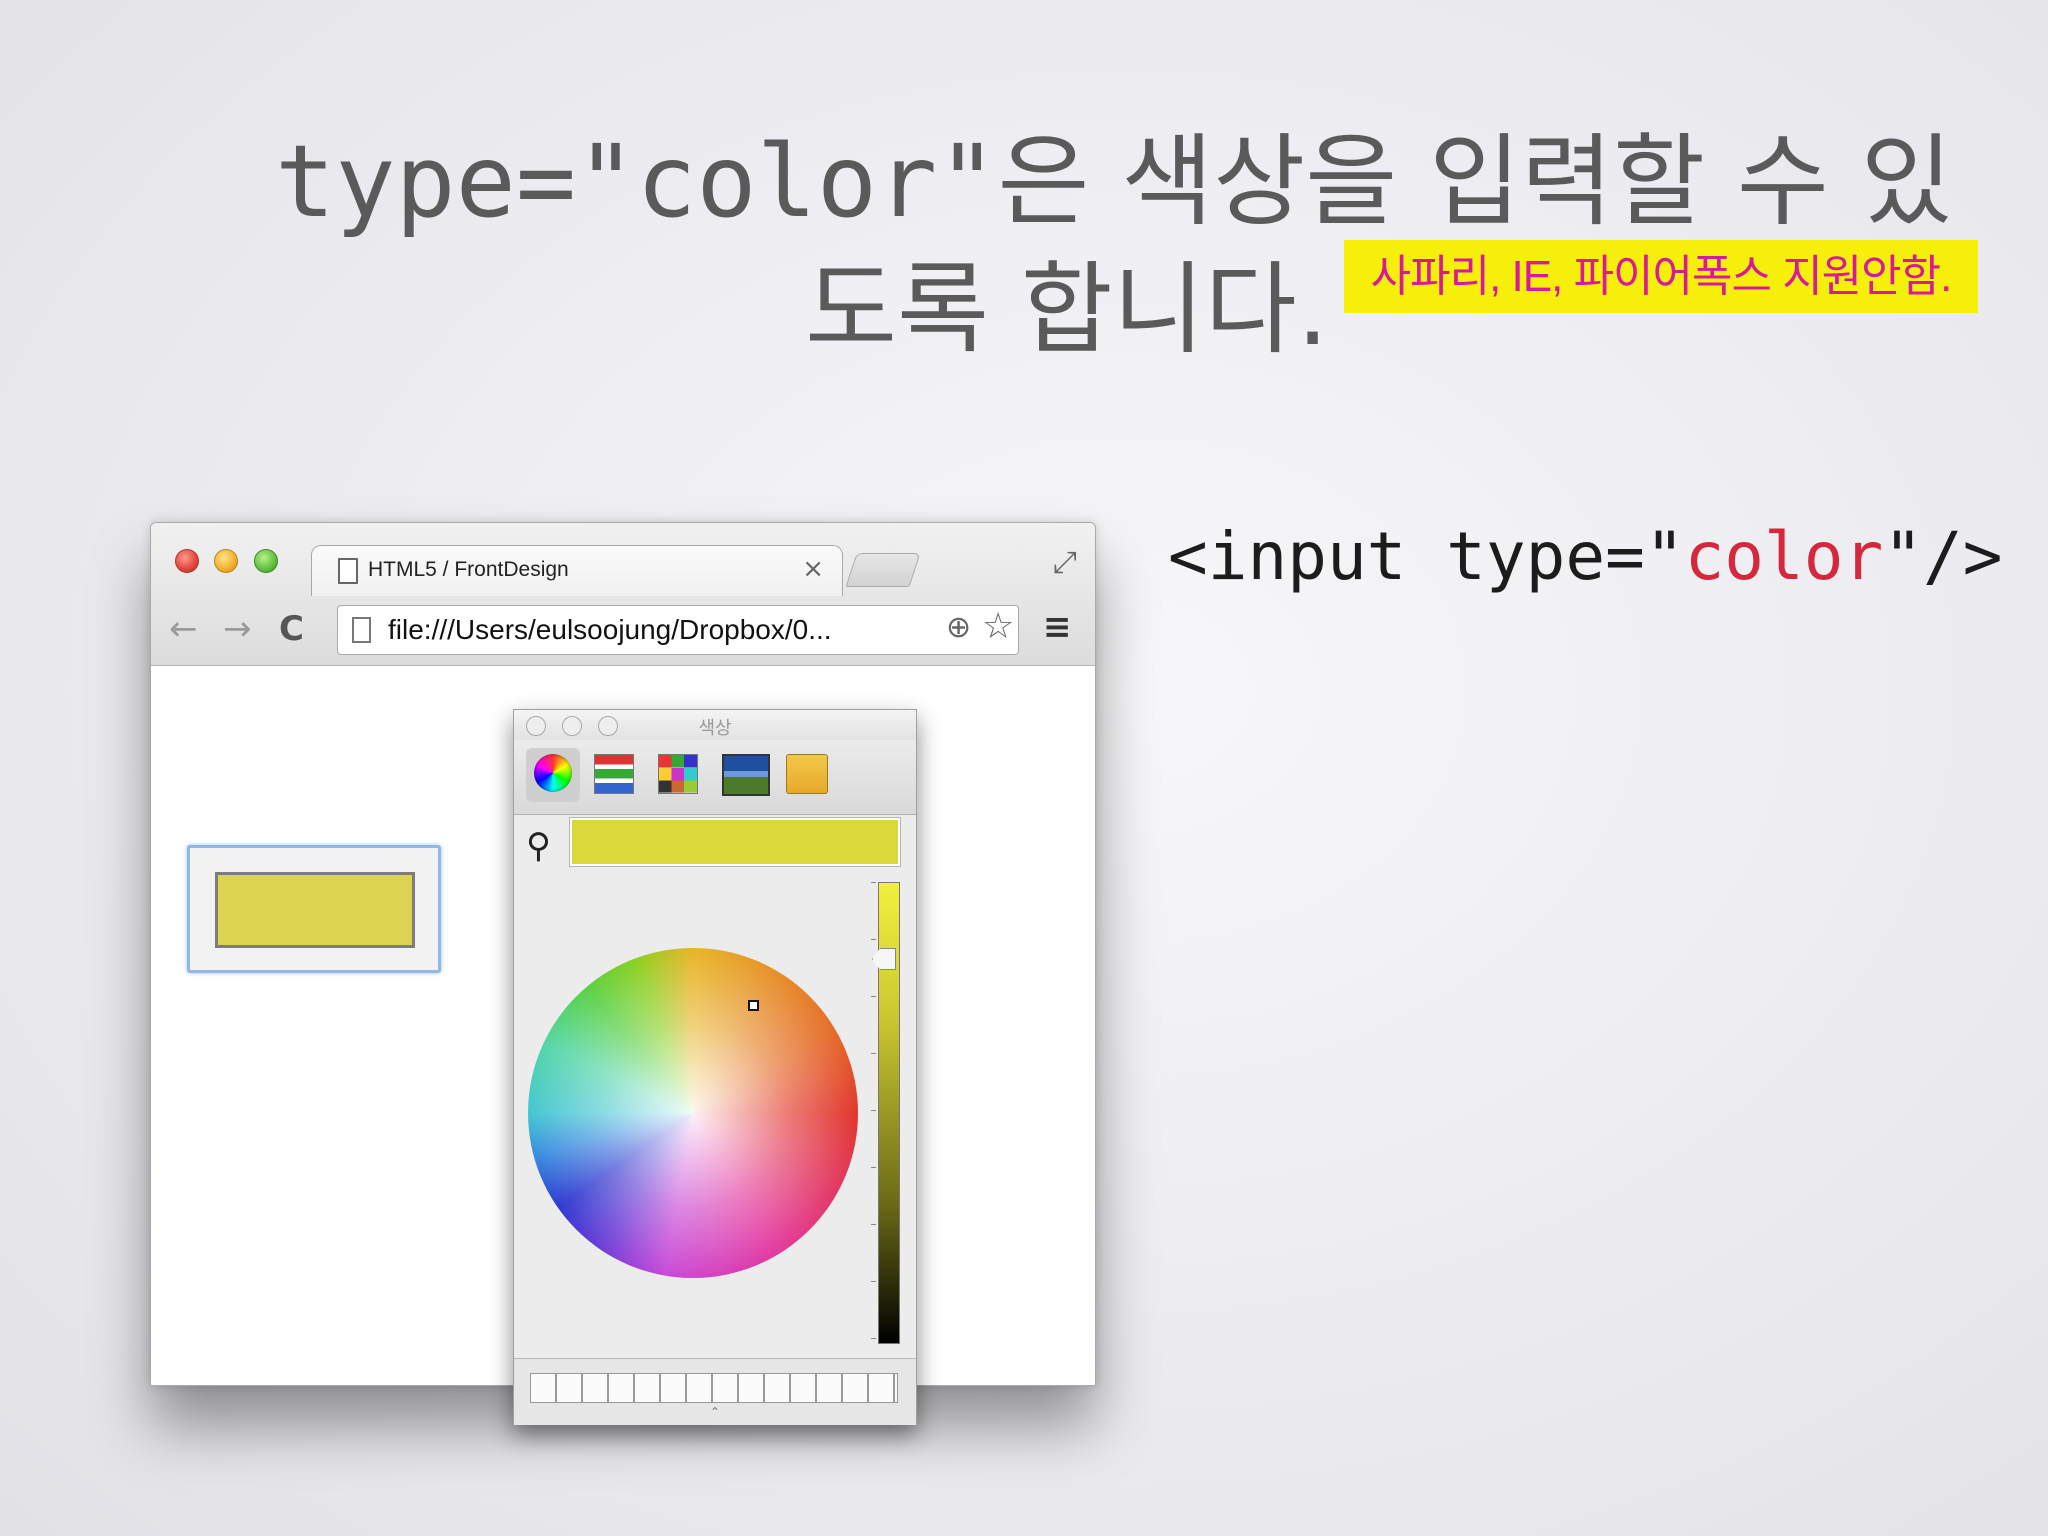 This screenshot has width=2048, height=1536. I want to click on back-button: ←, so click(183, 629).